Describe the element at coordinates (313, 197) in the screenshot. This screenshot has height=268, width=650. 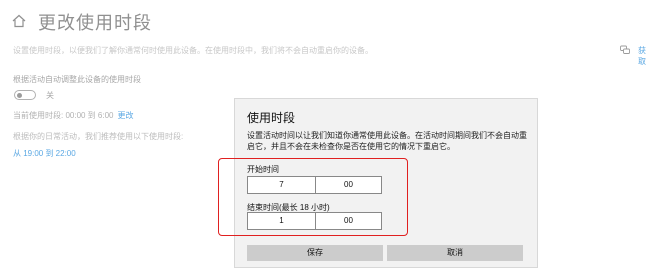
I see `highlight-annotation` at that location.